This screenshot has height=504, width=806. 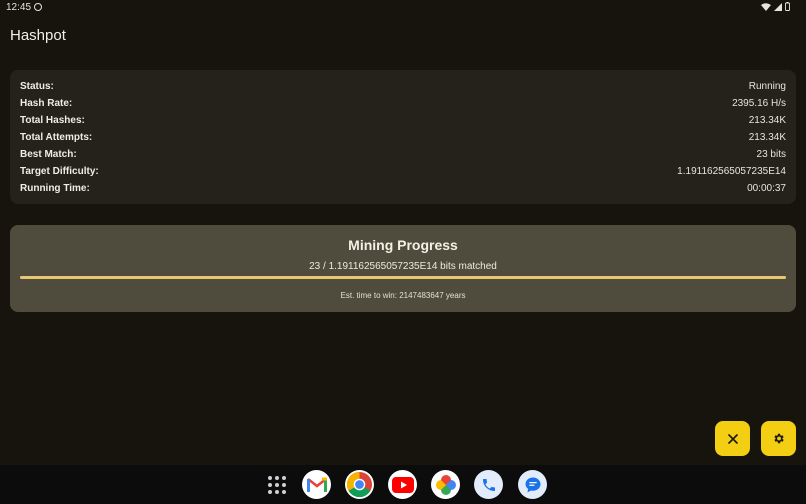 What do you see at coordinates (403, 86) in the screenshot?
I see `stat-row-status: Status: Running` at bounding box center [403, 86].